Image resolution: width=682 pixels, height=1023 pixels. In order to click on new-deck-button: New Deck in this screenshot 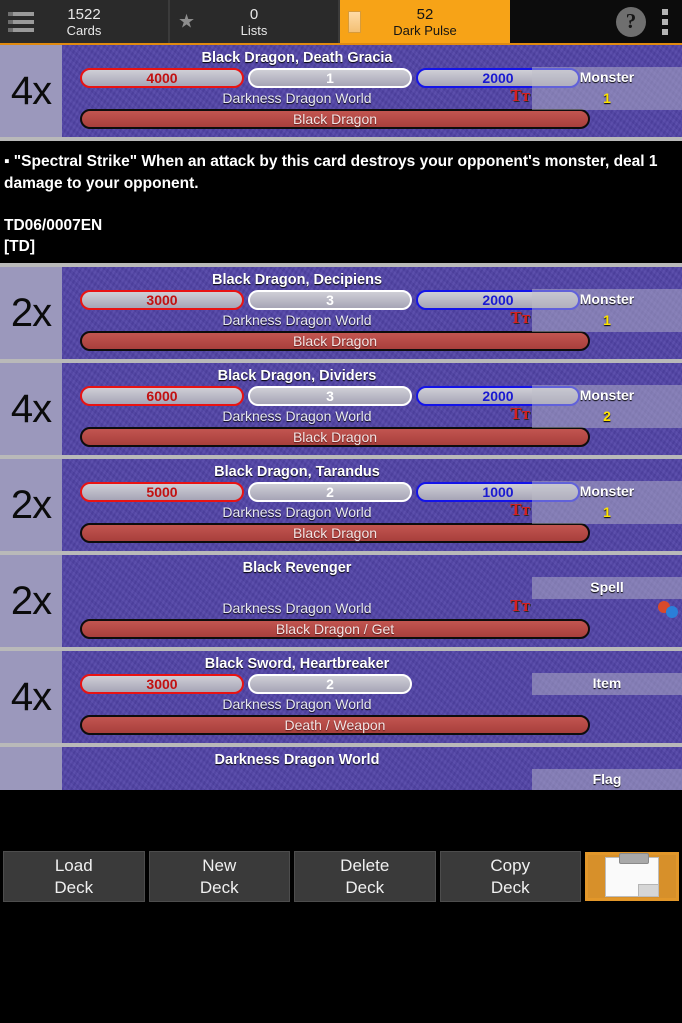, I will do `click(219, 876)`.